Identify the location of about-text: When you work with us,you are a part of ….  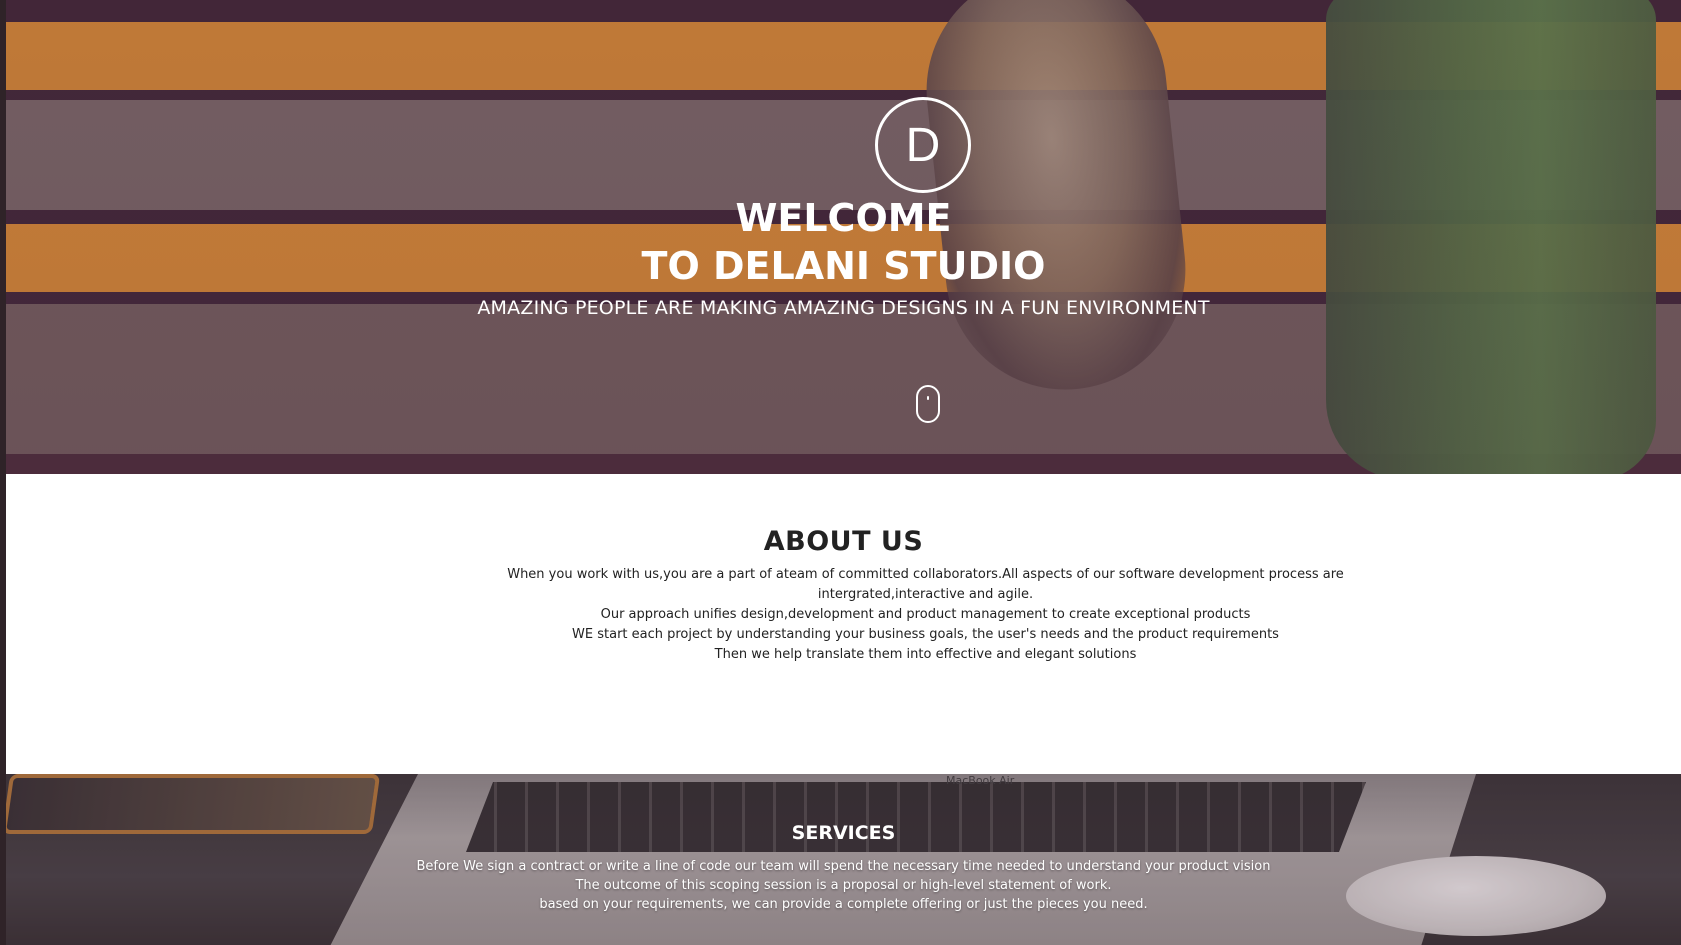
(925, 615).